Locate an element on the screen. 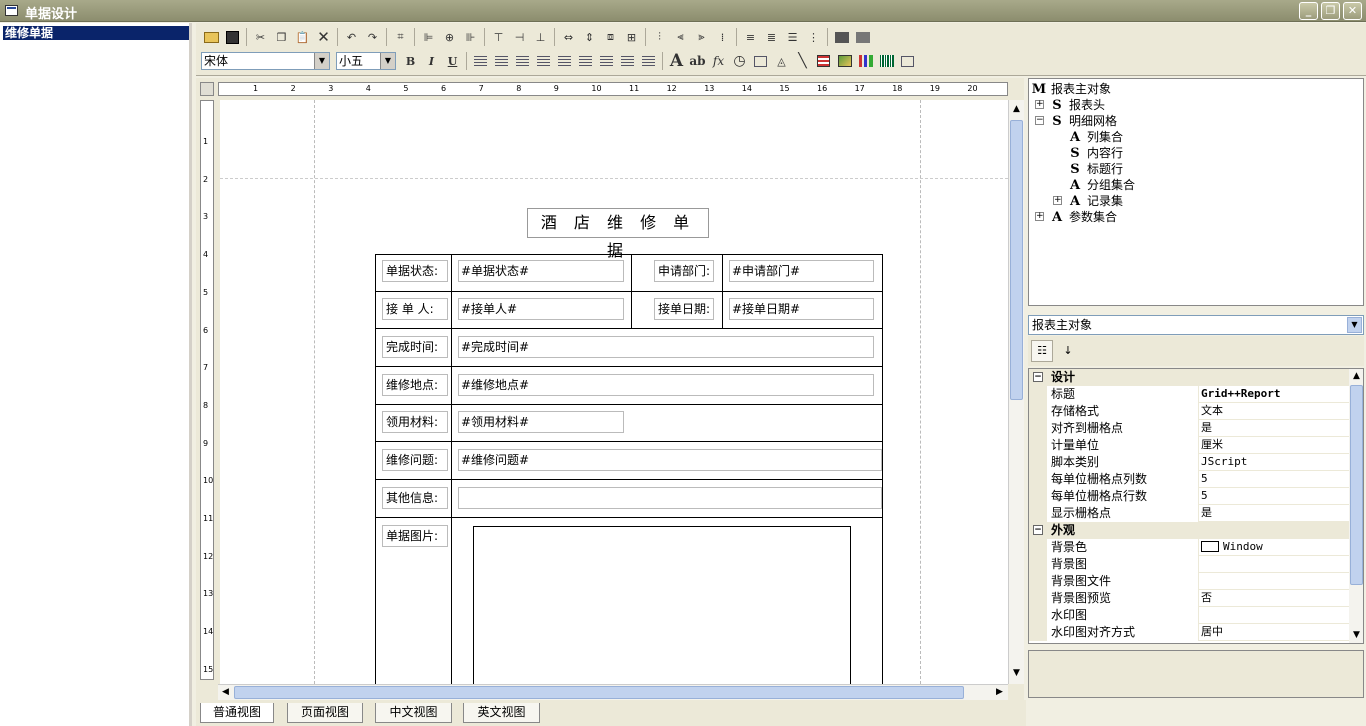  tree-node-report-header: S 报表头 is located at coordinates (1077, 105).